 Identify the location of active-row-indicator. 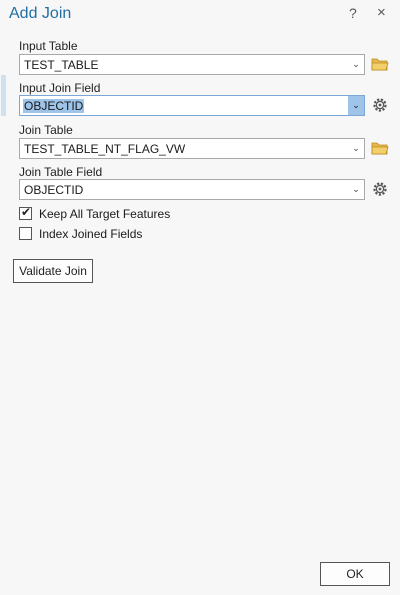
(3, 95).